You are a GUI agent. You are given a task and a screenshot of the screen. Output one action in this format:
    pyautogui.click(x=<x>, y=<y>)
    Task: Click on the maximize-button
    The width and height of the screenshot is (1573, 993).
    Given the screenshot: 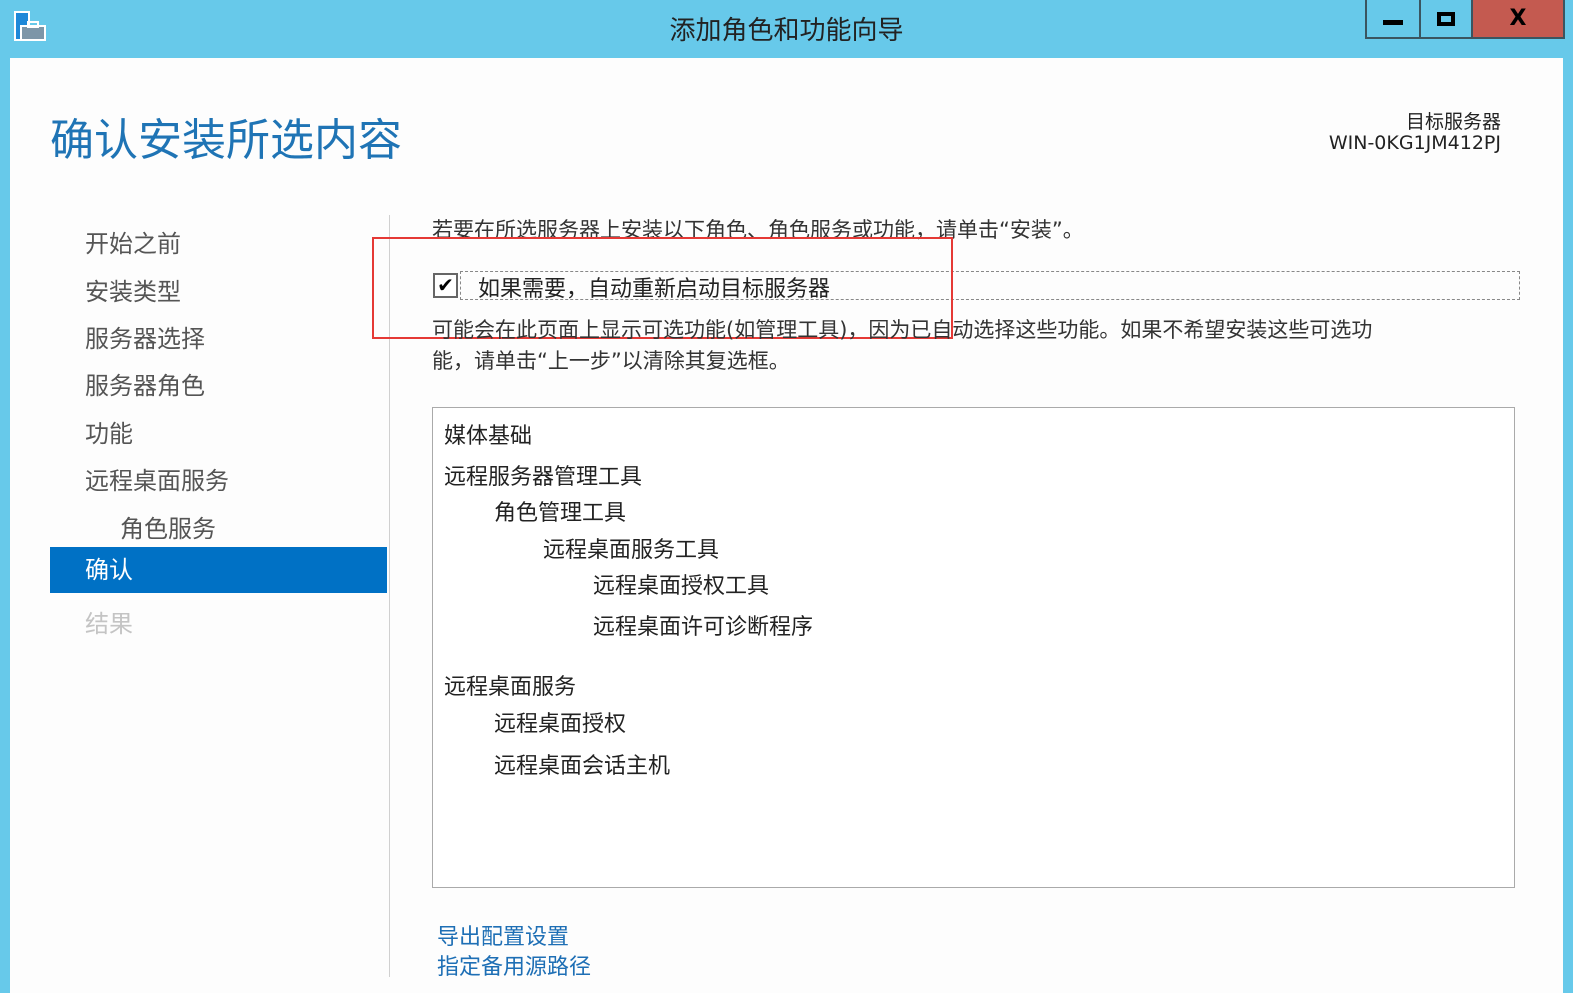 What is the action you would take?
    pyautogui.click(x=1447, y=19)
    